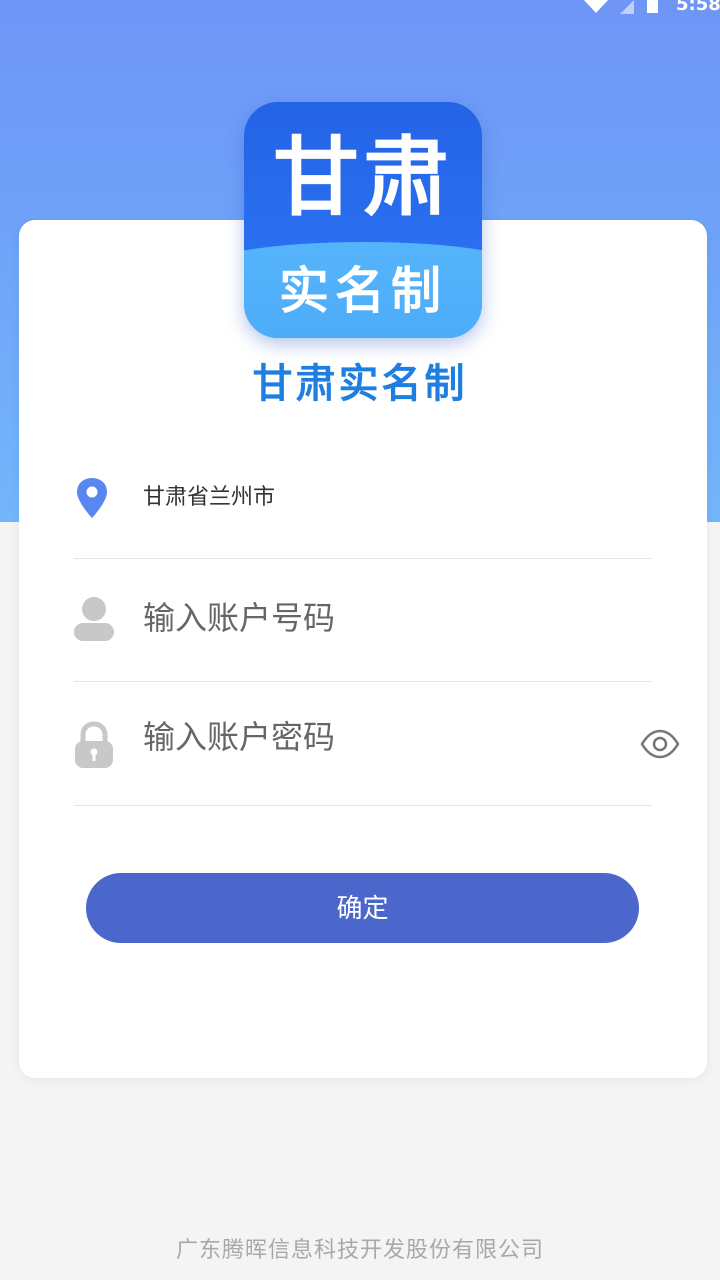  I want to click on company-footer: 广东腾晖信息科技开发股份有限公司, so click(359, 1250).